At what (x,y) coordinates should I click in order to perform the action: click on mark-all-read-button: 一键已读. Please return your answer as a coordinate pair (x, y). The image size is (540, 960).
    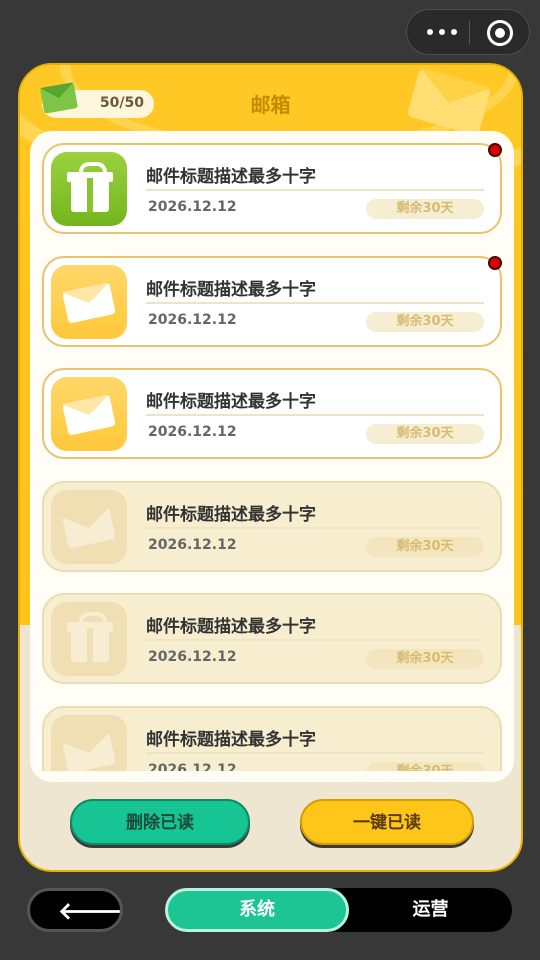
    Looking at the image, I should click on (387, 822).